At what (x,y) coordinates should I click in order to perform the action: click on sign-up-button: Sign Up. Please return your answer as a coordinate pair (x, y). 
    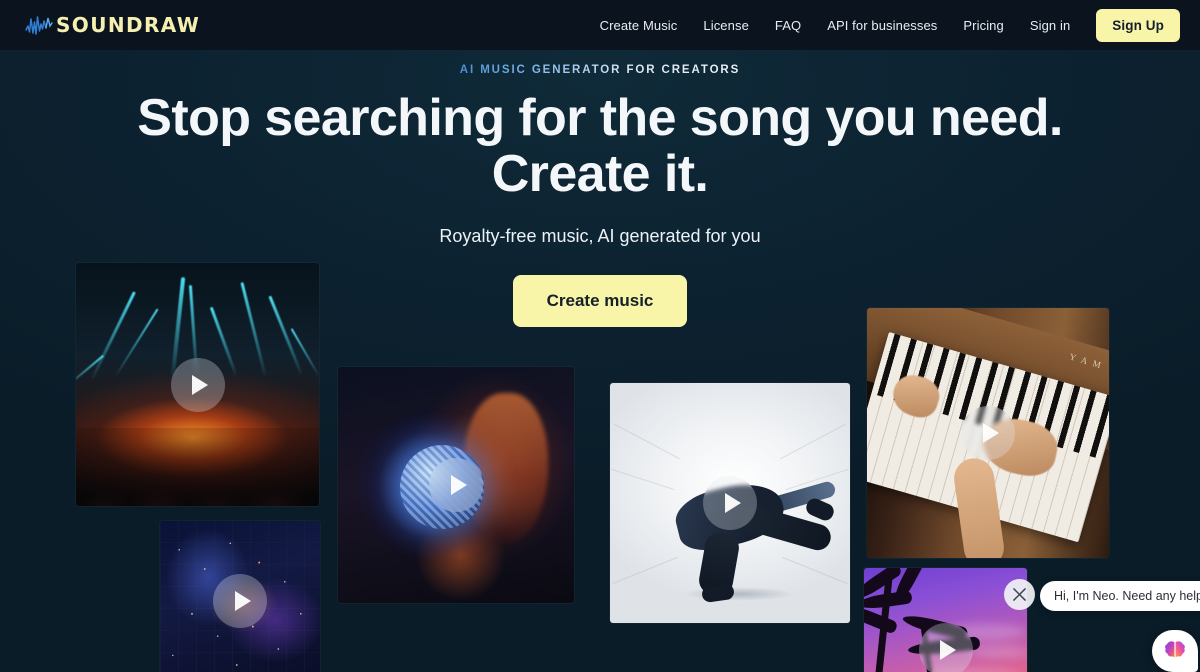
    Looking at the image, I should click on (1138, 25).